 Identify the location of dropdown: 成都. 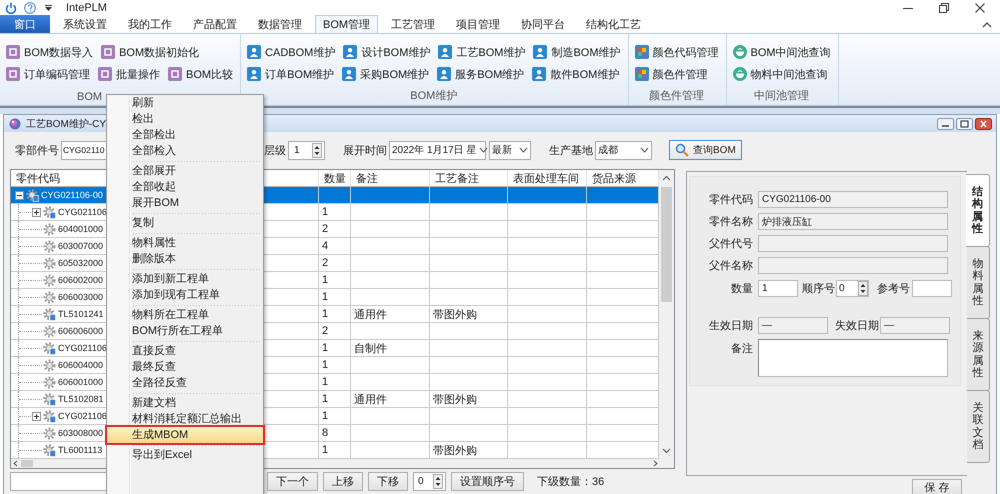
(623, 150).